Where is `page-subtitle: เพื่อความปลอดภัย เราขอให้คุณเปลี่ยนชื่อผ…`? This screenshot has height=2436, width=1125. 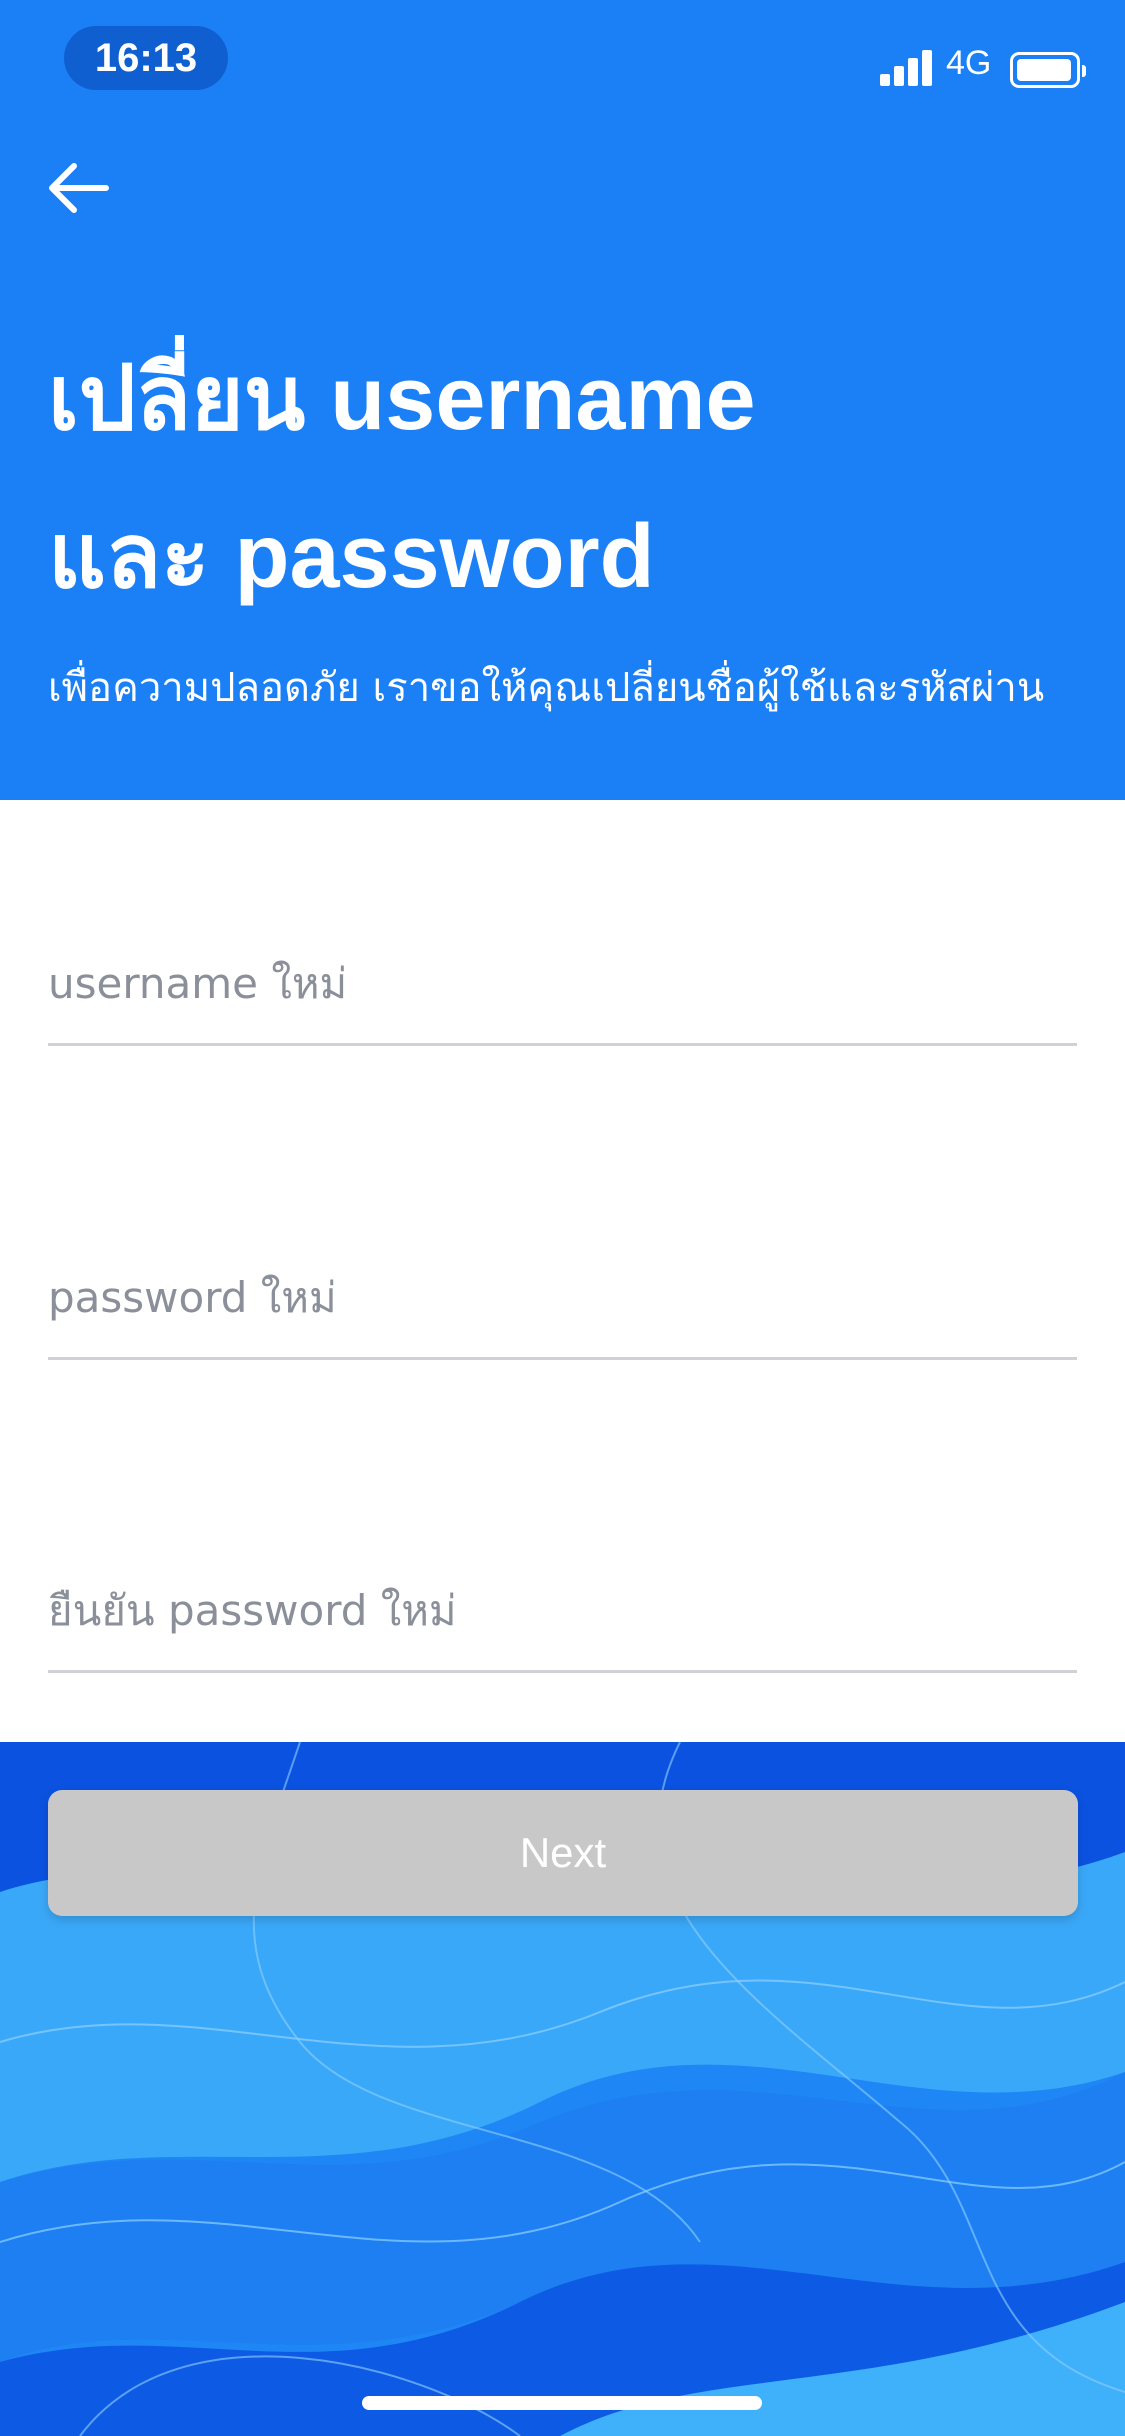
page-subtitle: เพื่อความปลอดภัย เราขอให้คุณเปลี่ยนชื่อผ… is located at coordinates (546, 688).